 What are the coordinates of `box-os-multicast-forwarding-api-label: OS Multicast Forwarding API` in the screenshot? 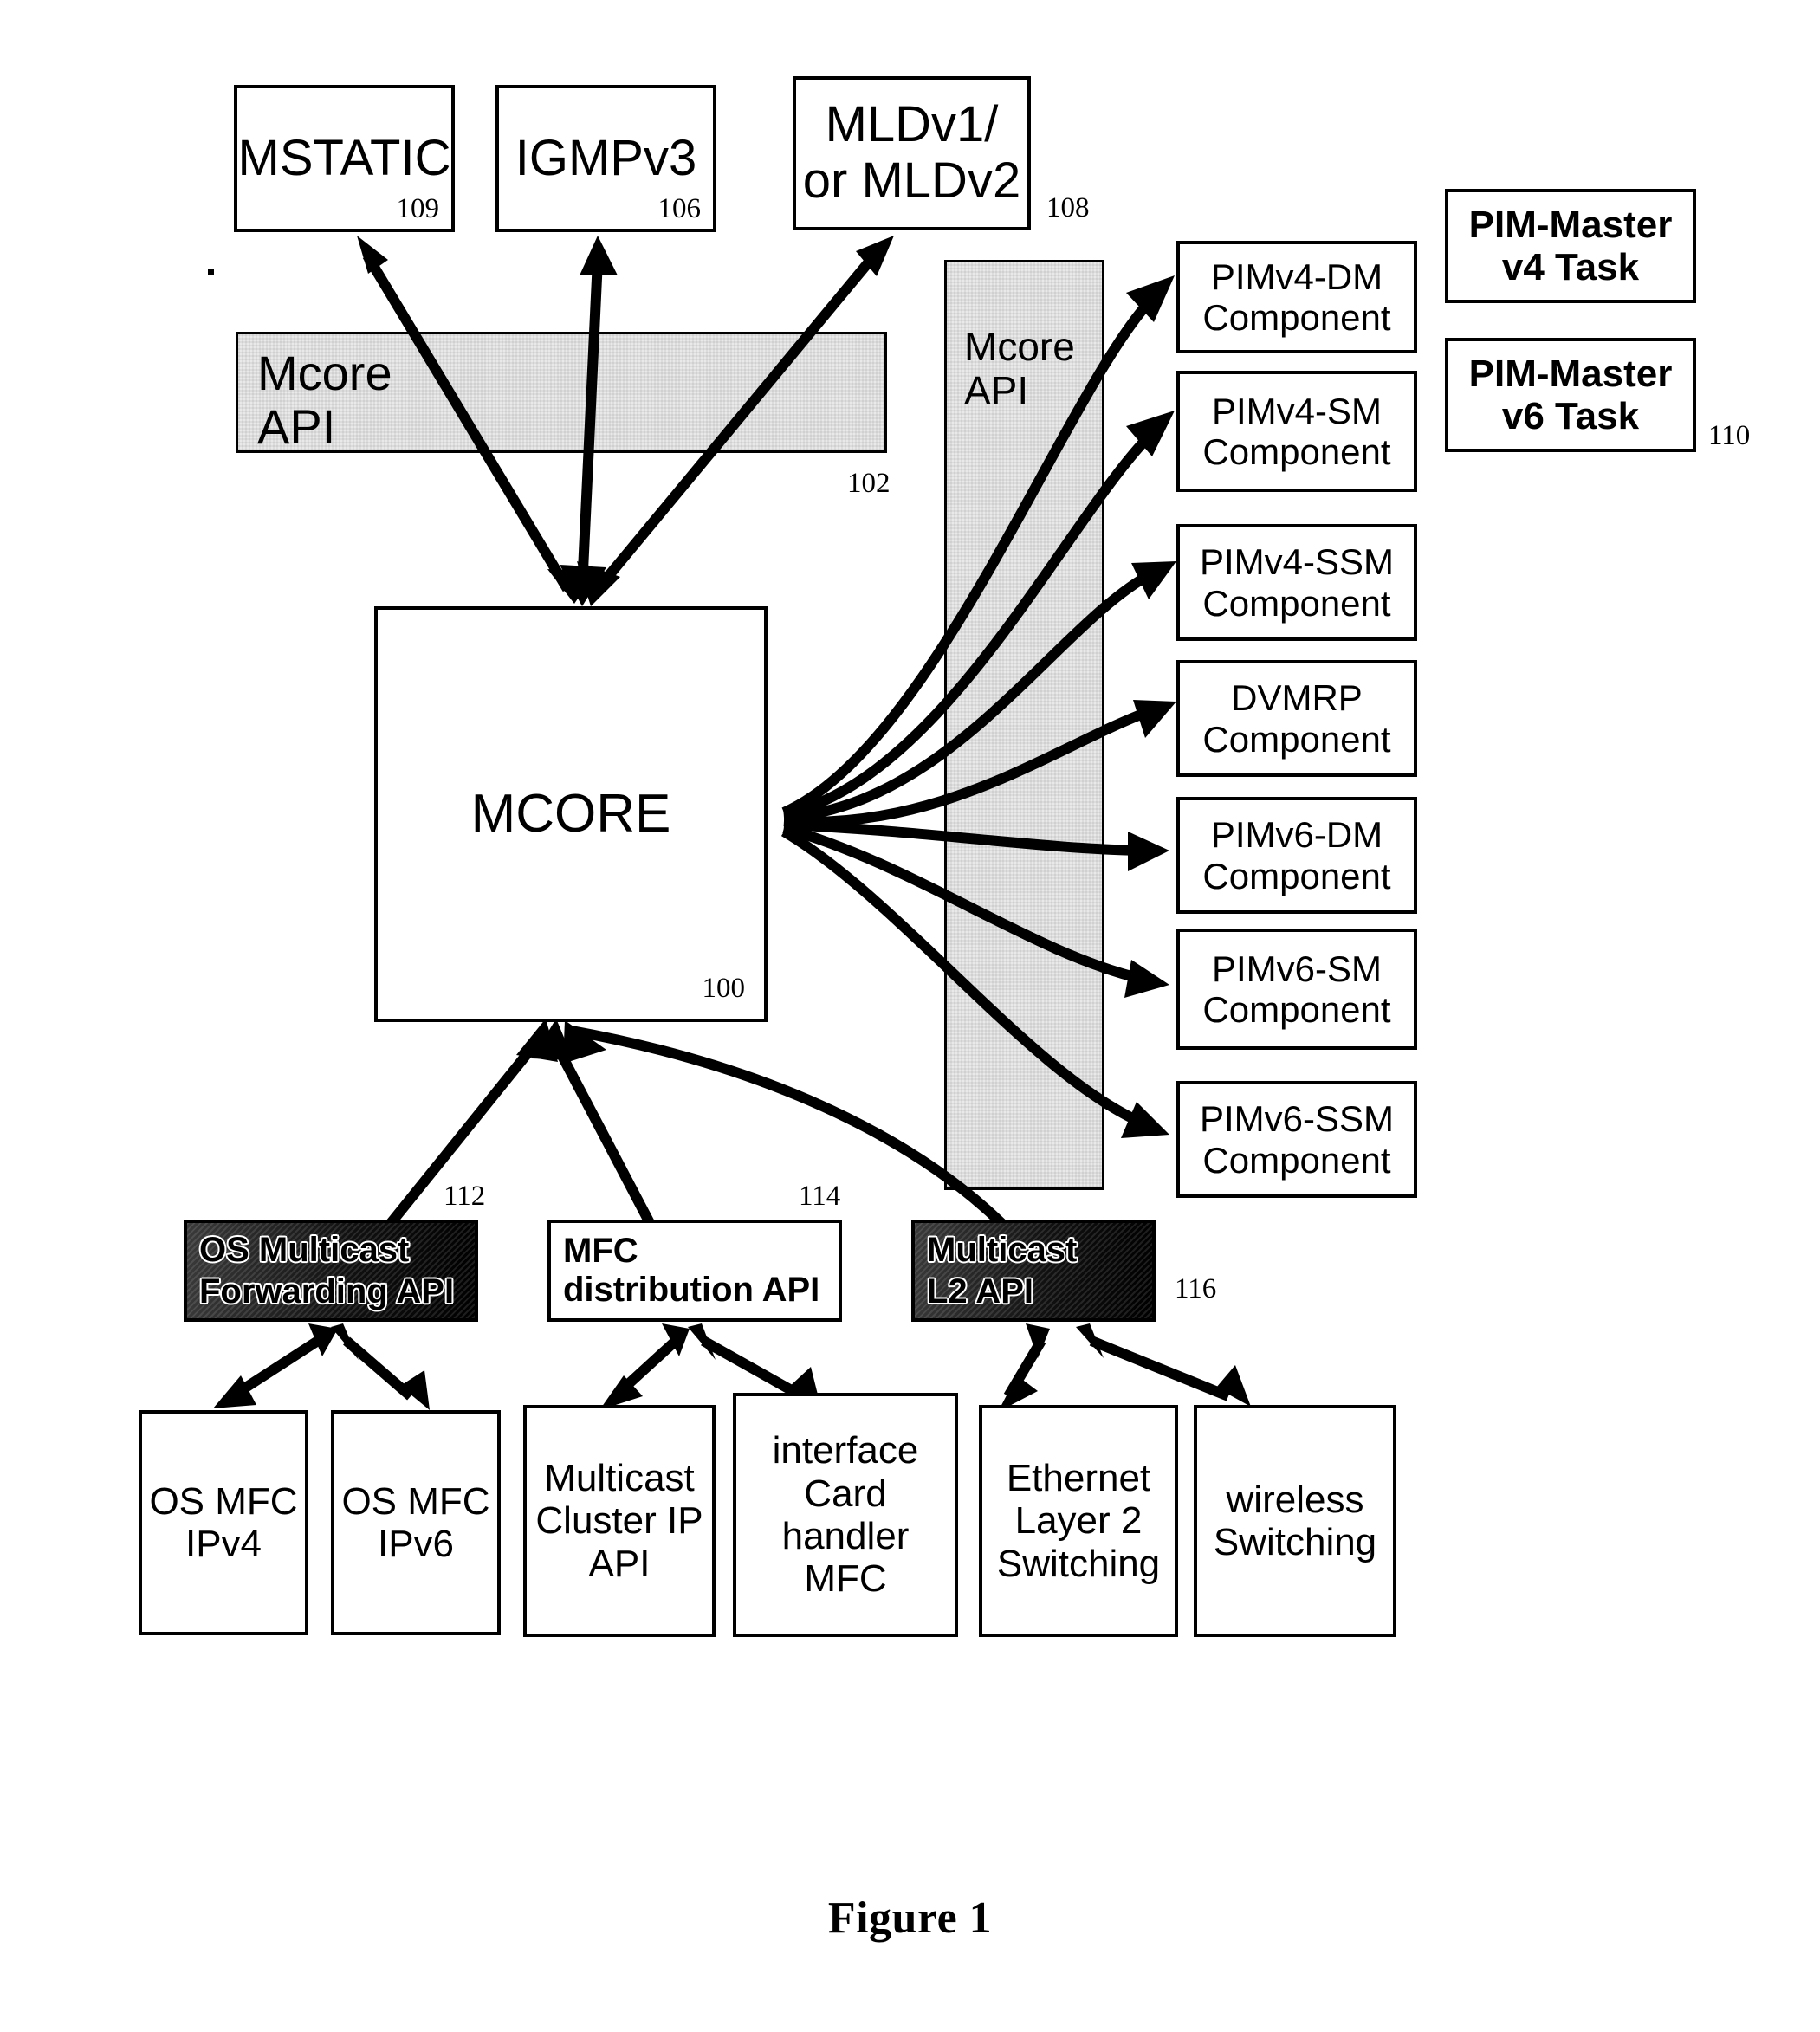 It's located at (326, 1271).